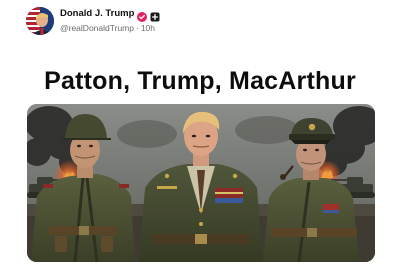 This screenshot has width=400, height=267. What do you see at coordinates (148, 28) in the screenshot?
I see `post-timestamp: 10h` at bounding box center [148, 28].